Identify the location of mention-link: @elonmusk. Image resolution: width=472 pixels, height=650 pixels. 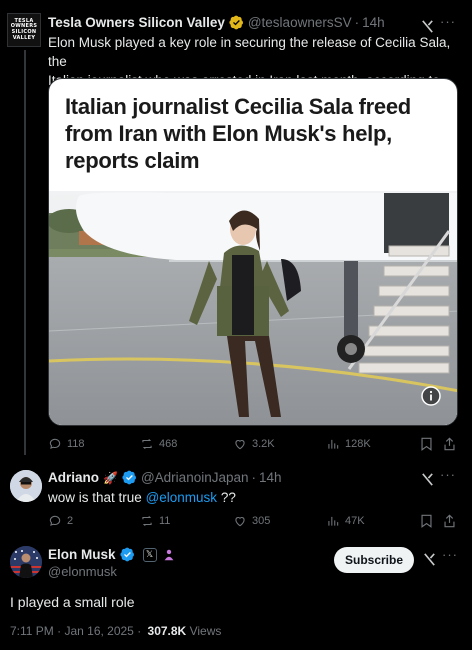
(181, 497).